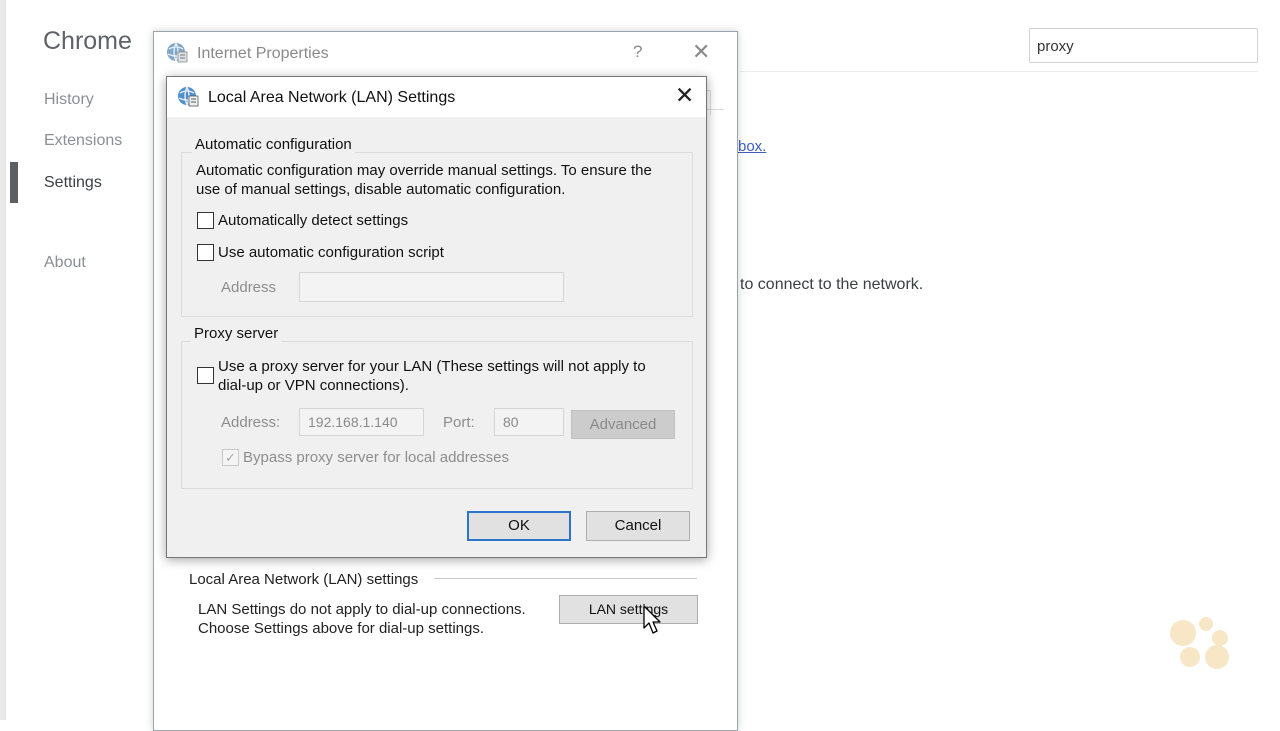 The height and width of the screenshot is (731, 1280). What do you see at coordinates (628, 609) in the screenshot?
I see `lan-settings-button: LAN settings` at bounding box center [628, 609].